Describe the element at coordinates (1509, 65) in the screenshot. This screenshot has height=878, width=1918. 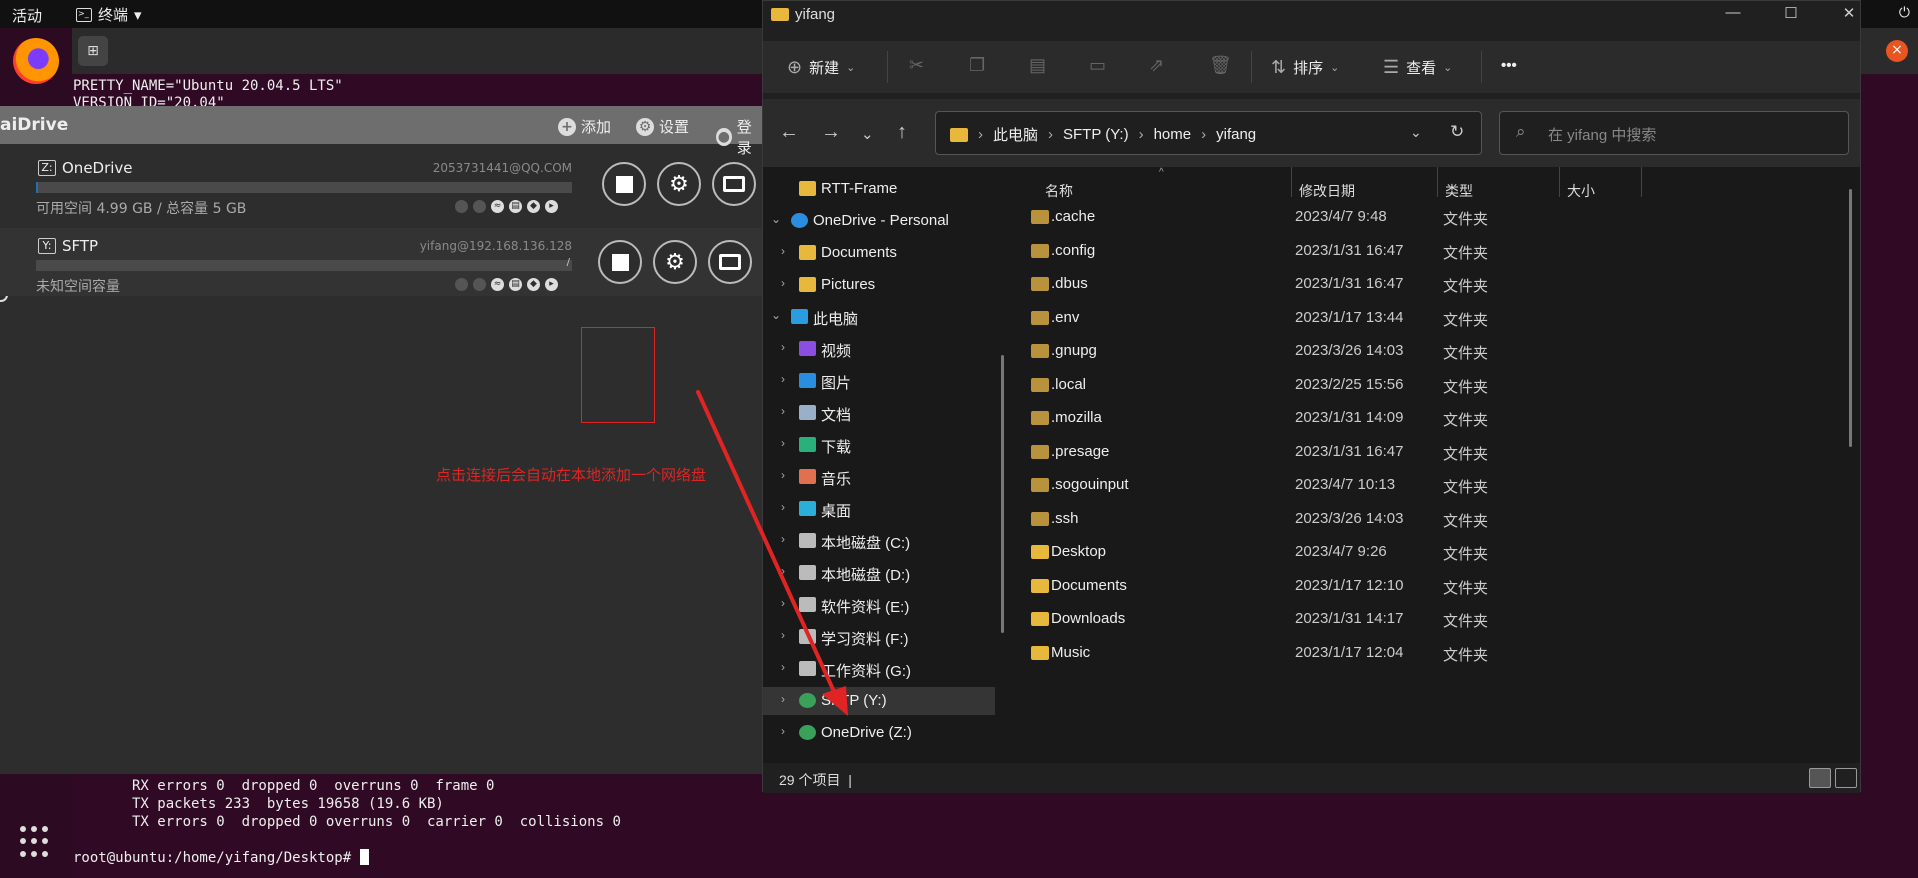
I see `more-options-button: •••` at that location.